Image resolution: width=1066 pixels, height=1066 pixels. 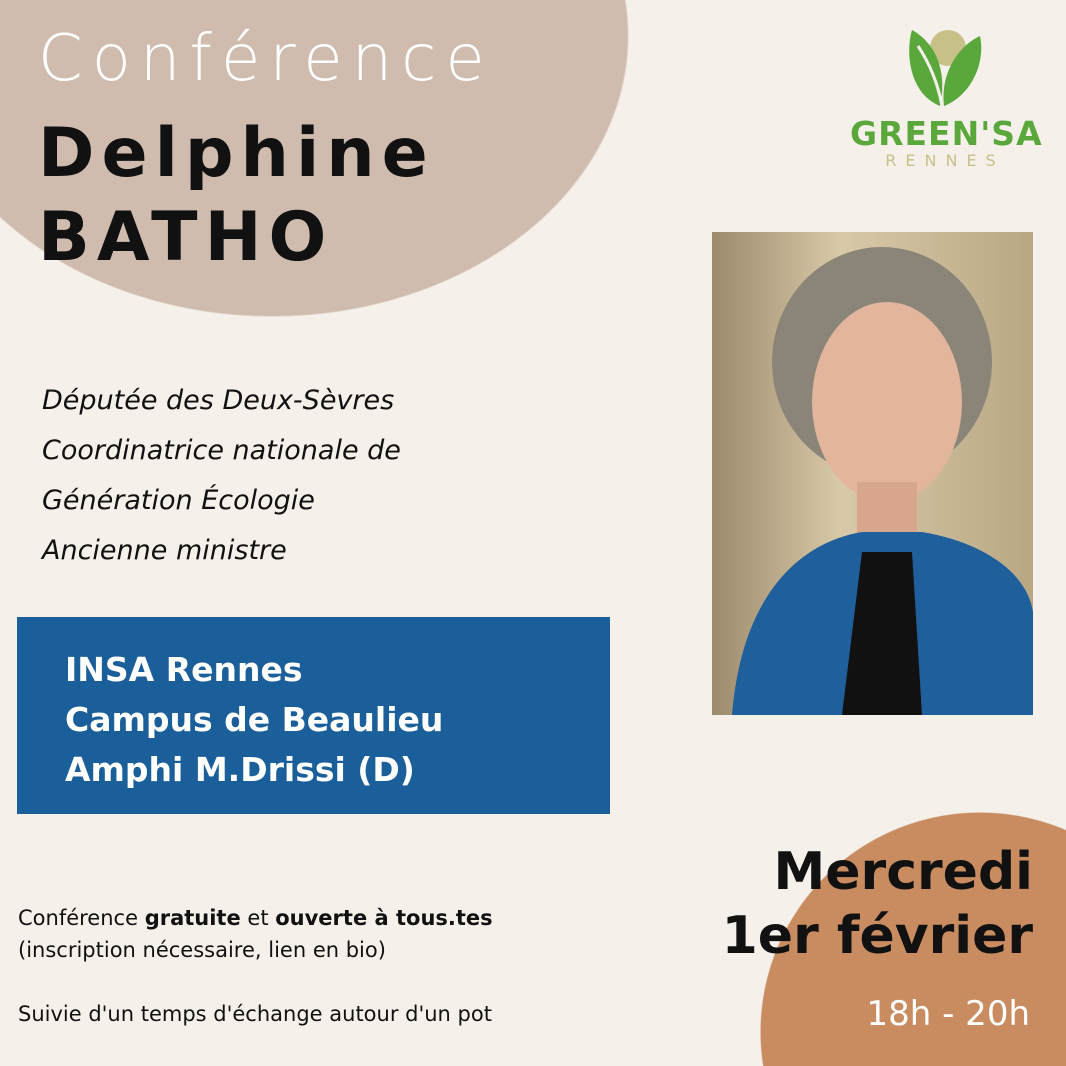 What do you see at coordinates (877, 936) in the screenshot?
I see `event-day-date: 1er février` at bounding box center [877, 936].